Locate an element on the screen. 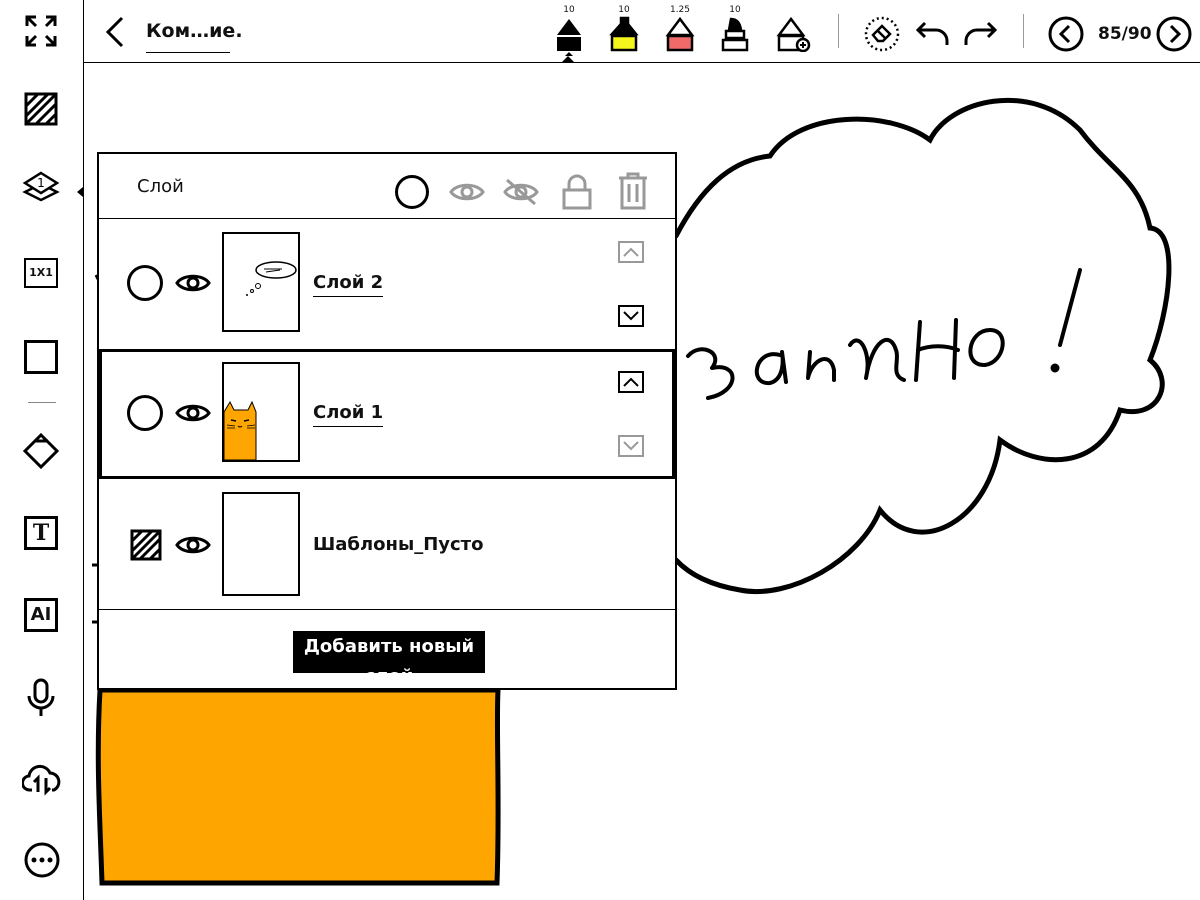  undo-icon is located at coordinates (933, 34).